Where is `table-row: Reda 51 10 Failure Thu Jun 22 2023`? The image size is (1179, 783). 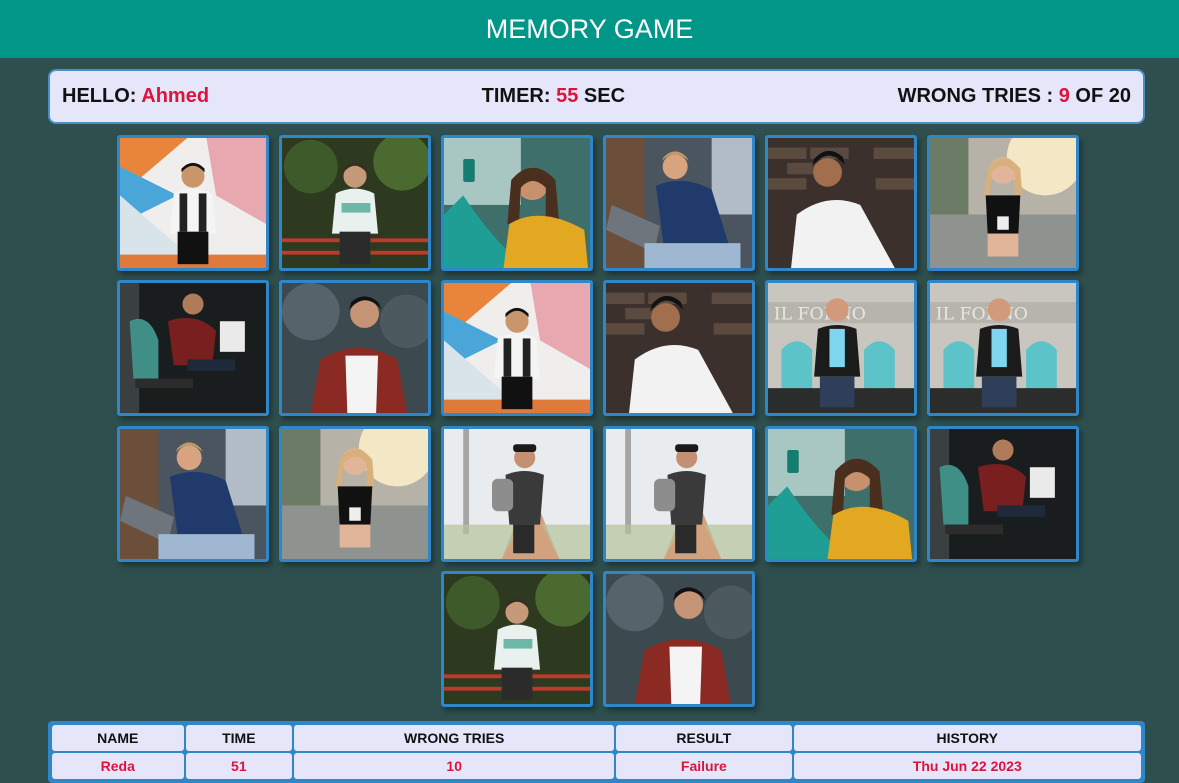 table-row: Reda 51 10 Failure Thu Jun 22 2023 is located at coordinates (596, 766).